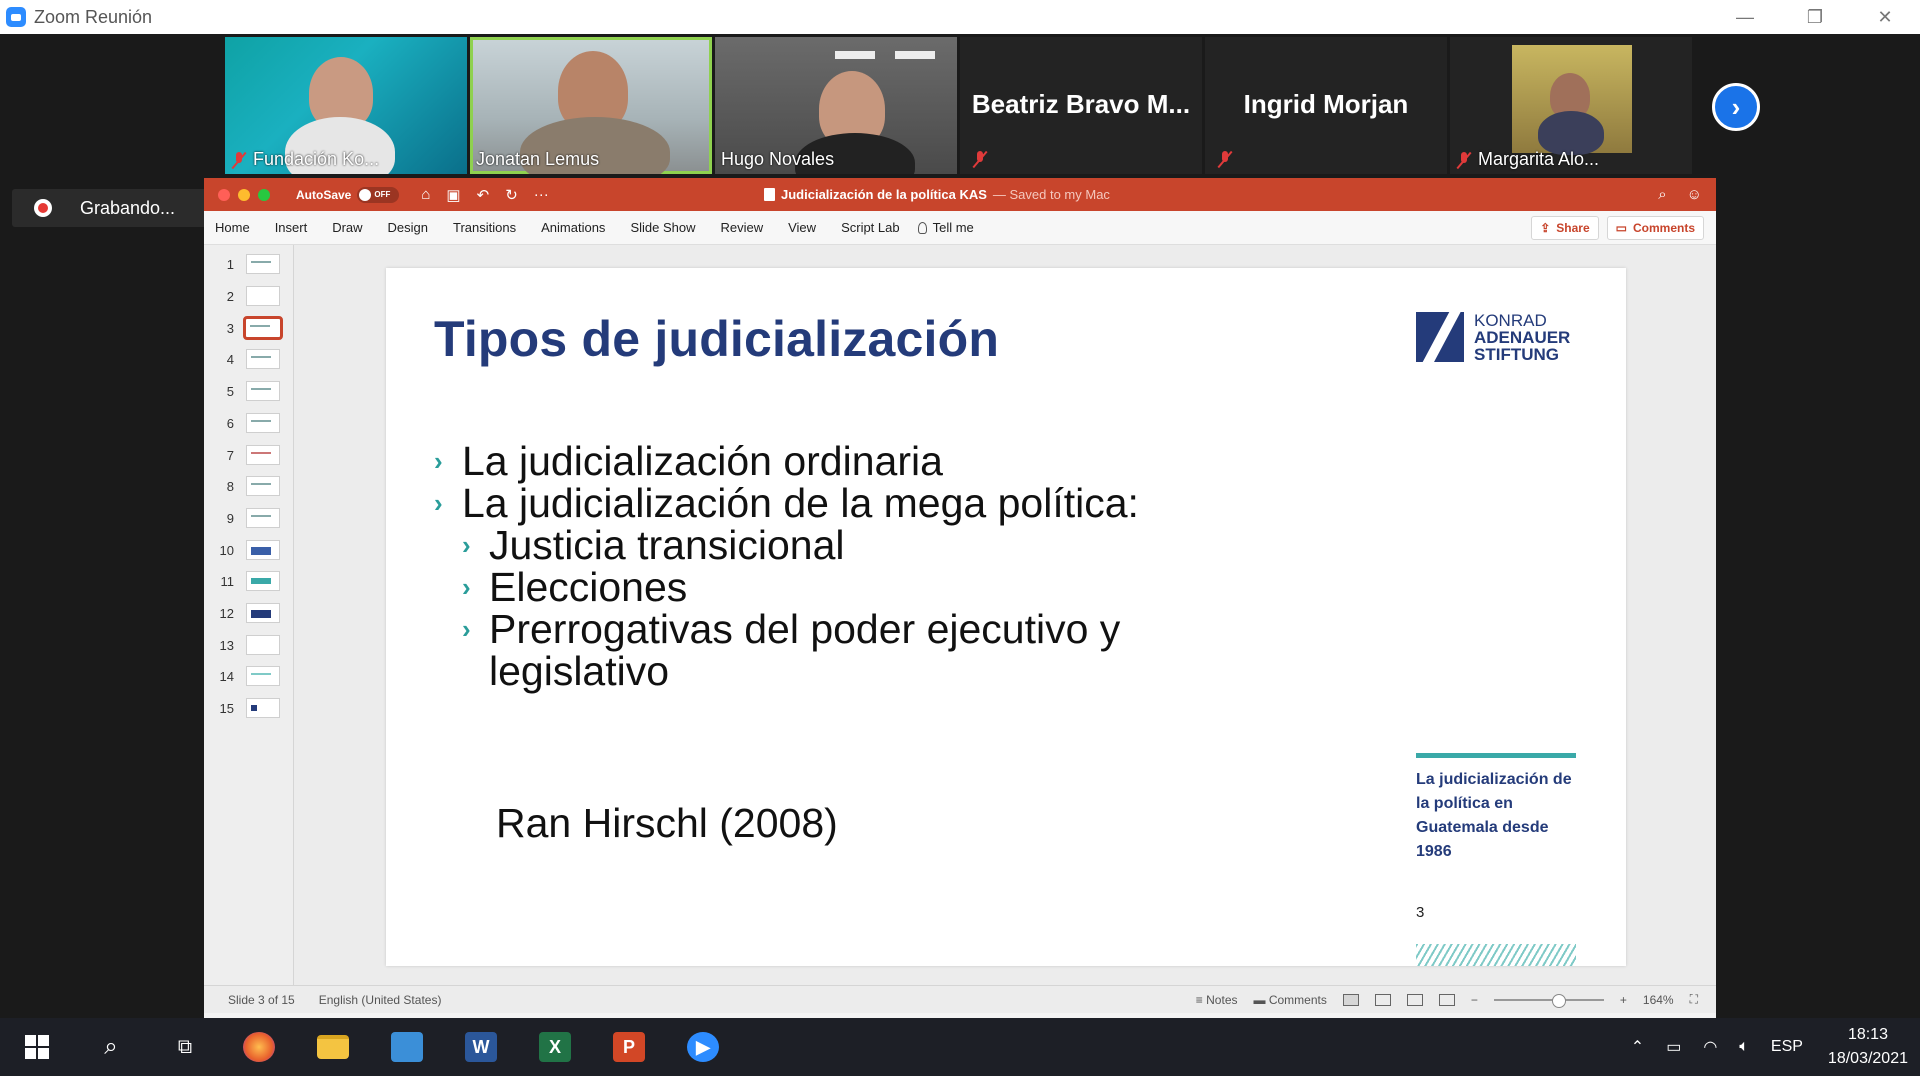  I want to click on tab-transitions: Transitions, so click(484, 227).